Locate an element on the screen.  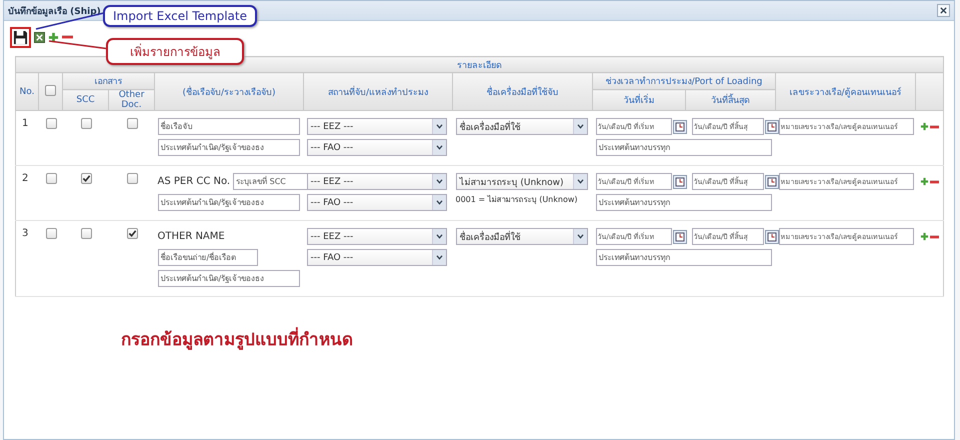
add-icon is located at coordinates (53, 37).